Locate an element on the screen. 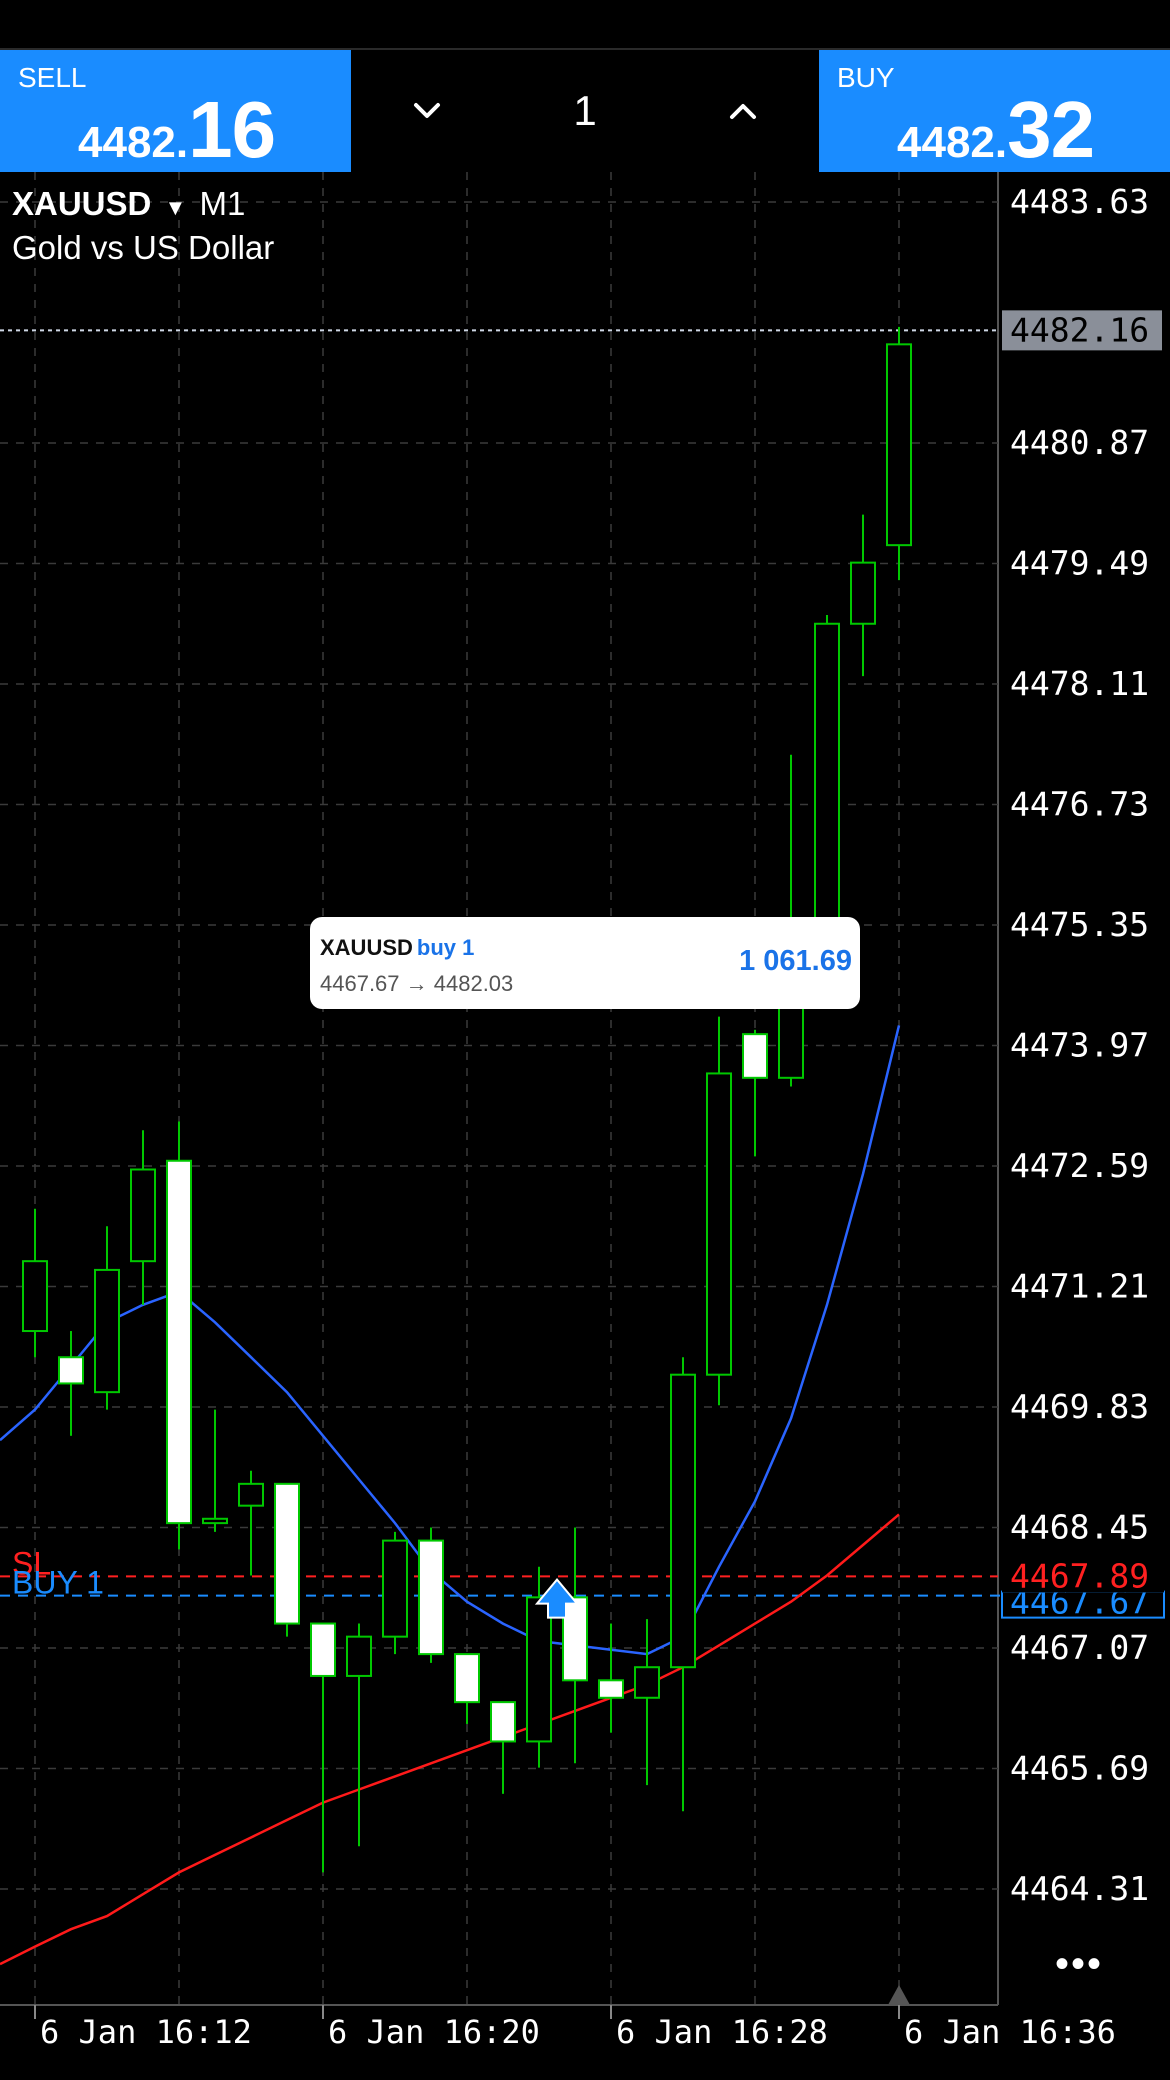 This screenshot has width=1170, height=2080. chevron-down-icon is located at coordinates (427, 110).